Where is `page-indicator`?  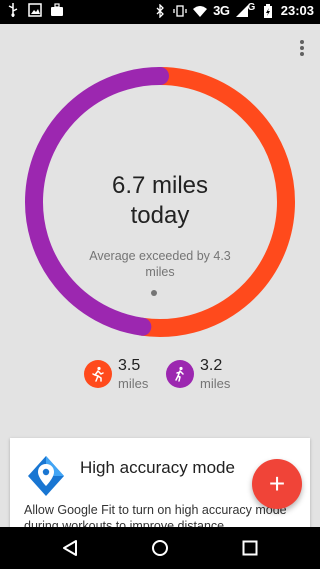
page-indicator is located at coordinates (154, 293).